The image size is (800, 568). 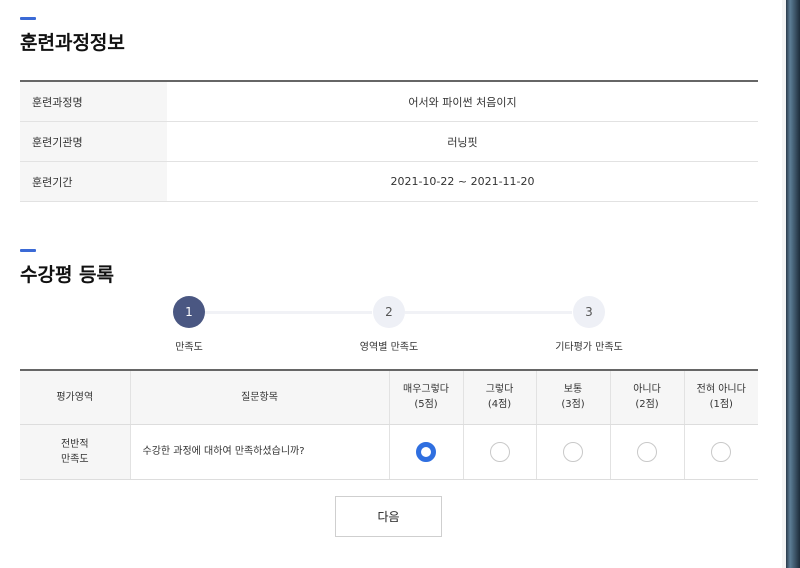 I want to click on area-line: 만족도, so click(x=74, y=459).